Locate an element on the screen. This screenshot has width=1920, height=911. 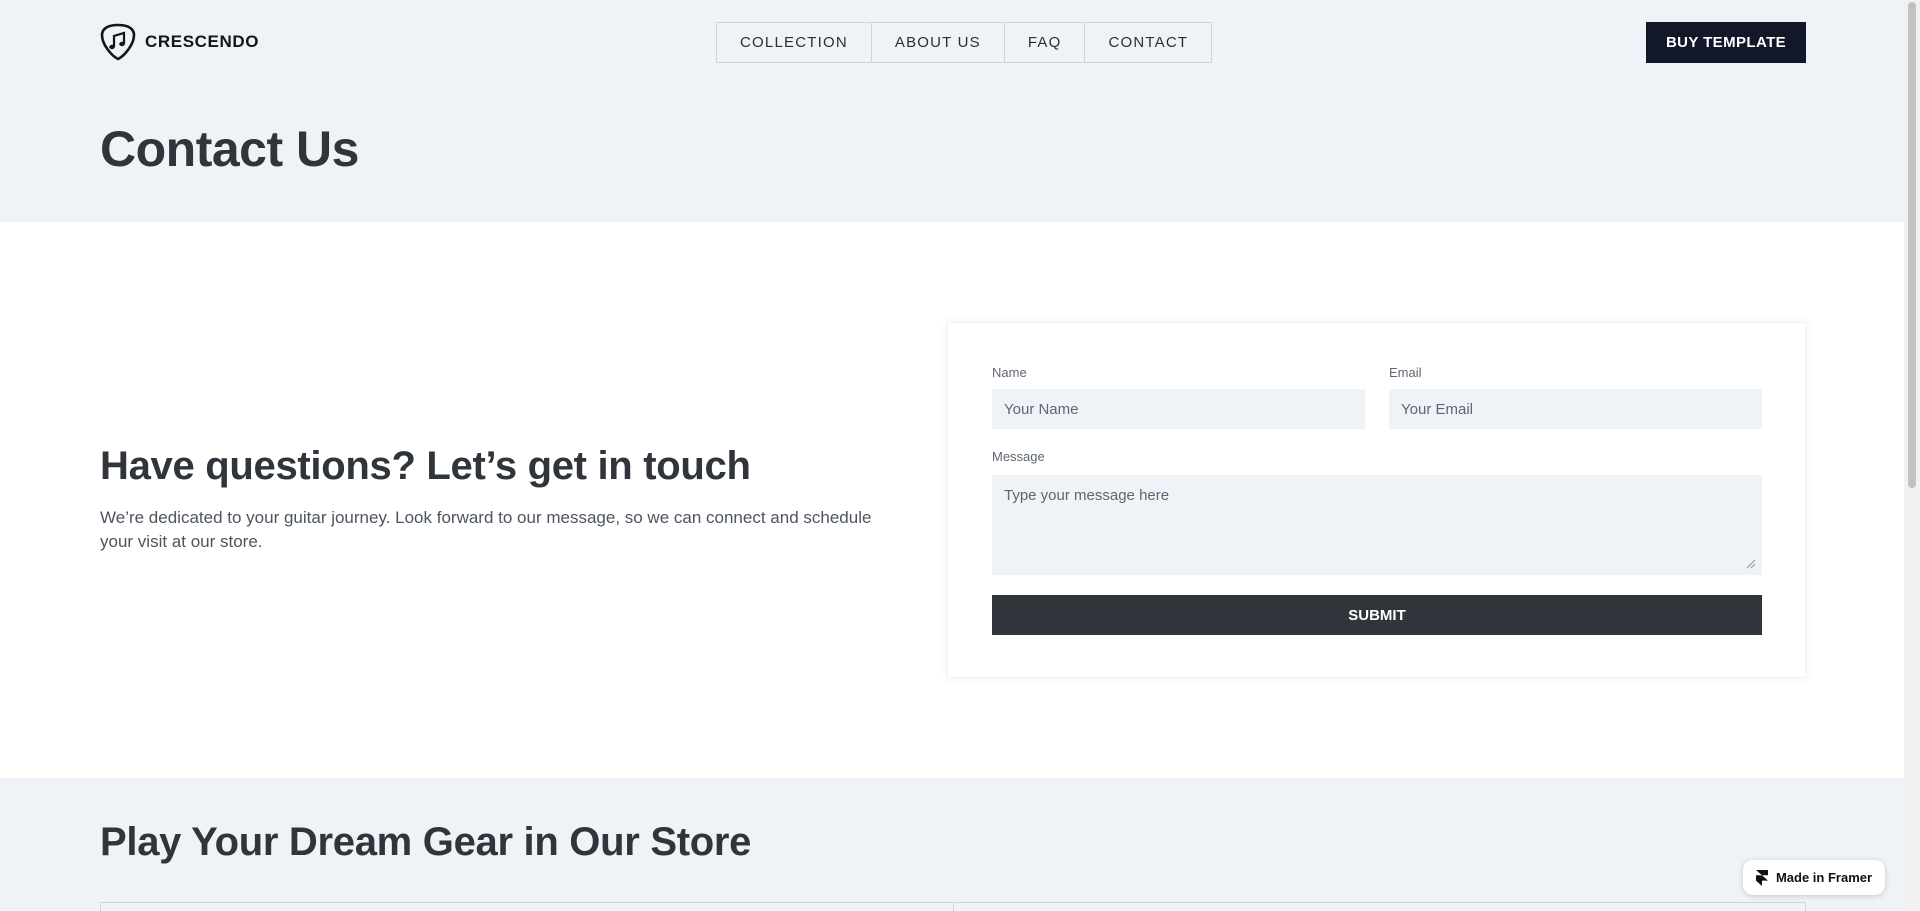
name-field is located at coordinates (1178, 409).